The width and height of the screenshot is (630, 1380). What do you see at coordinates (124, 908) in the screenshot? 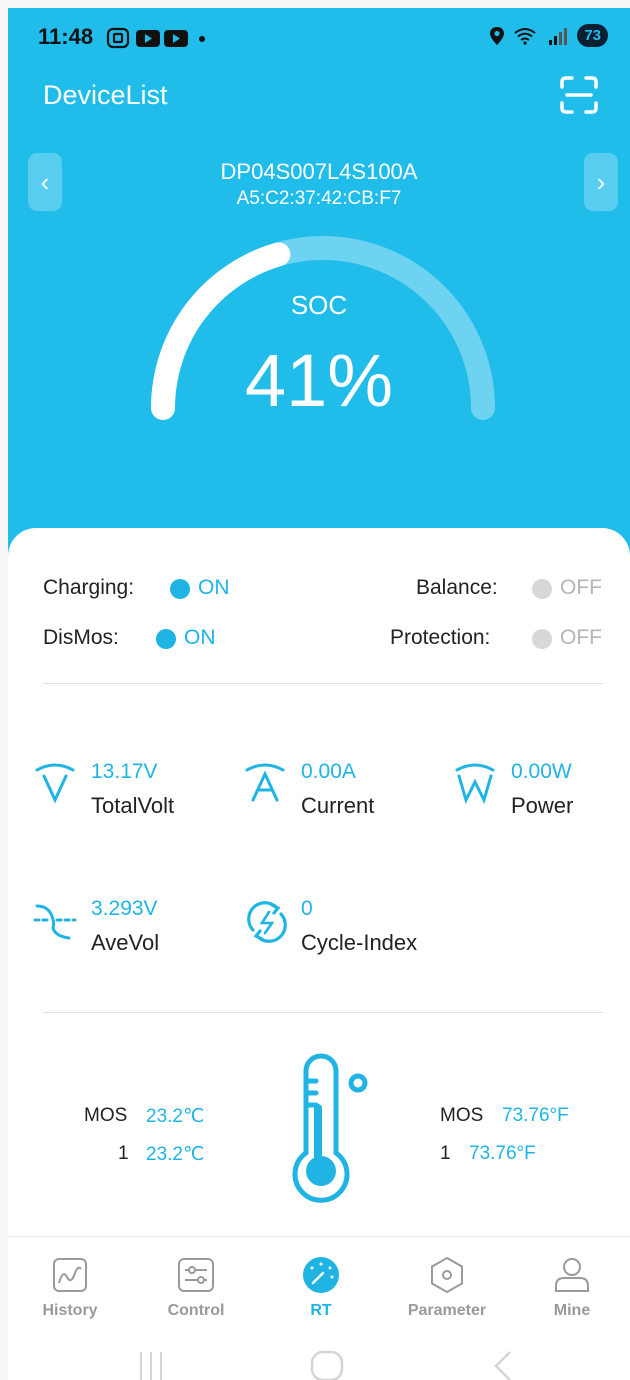
I see `ave-vol-value: 3.293V` at bounding box center [124, 908].